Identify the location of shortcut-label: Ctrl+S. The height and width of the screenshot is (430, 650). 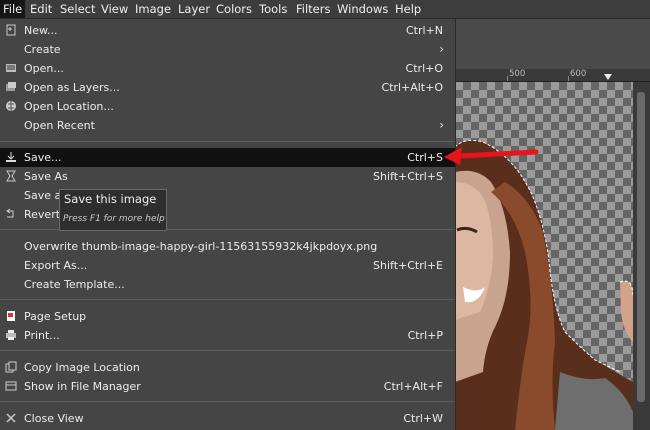
(425, 157).